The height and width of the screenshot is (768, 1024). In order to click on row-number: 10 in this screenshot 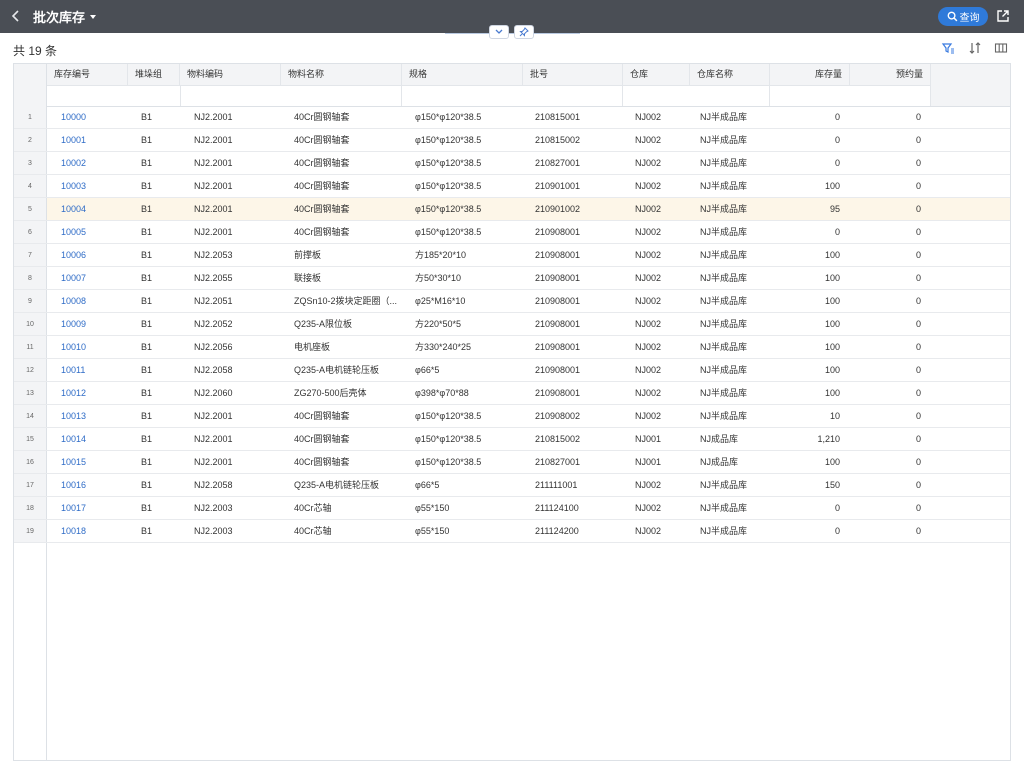, I will do `click(30, 324)`.